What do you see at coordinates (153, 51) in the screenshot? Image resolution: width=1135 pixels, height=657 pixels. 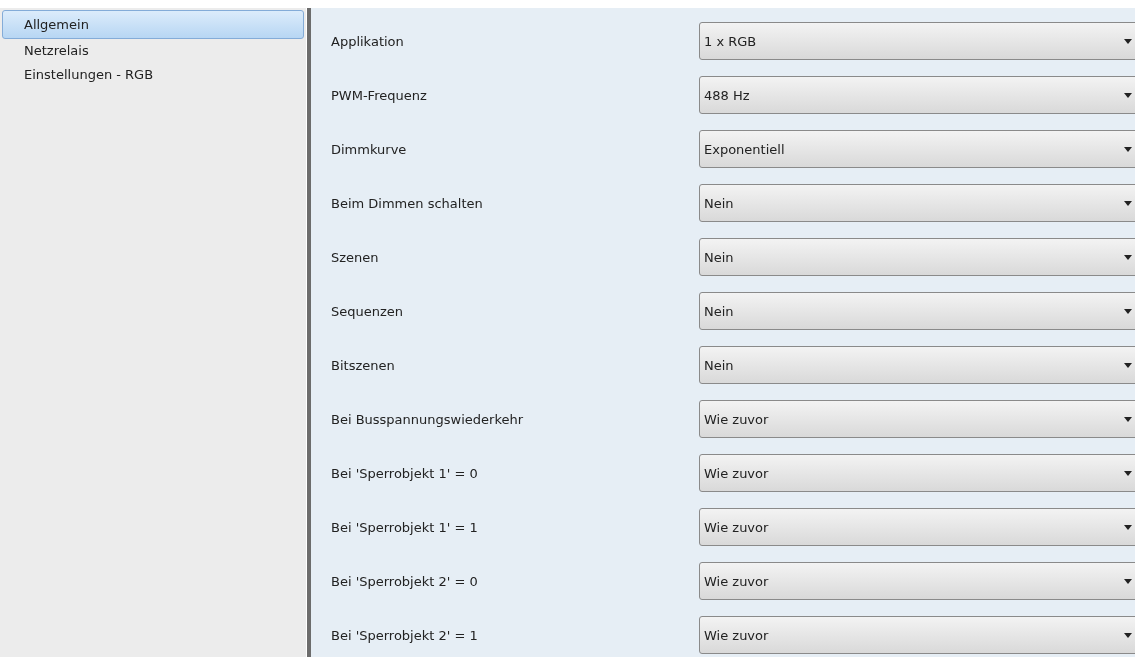 I see `sidebar-item: Netzrelais` at bounding box center [153, 51].